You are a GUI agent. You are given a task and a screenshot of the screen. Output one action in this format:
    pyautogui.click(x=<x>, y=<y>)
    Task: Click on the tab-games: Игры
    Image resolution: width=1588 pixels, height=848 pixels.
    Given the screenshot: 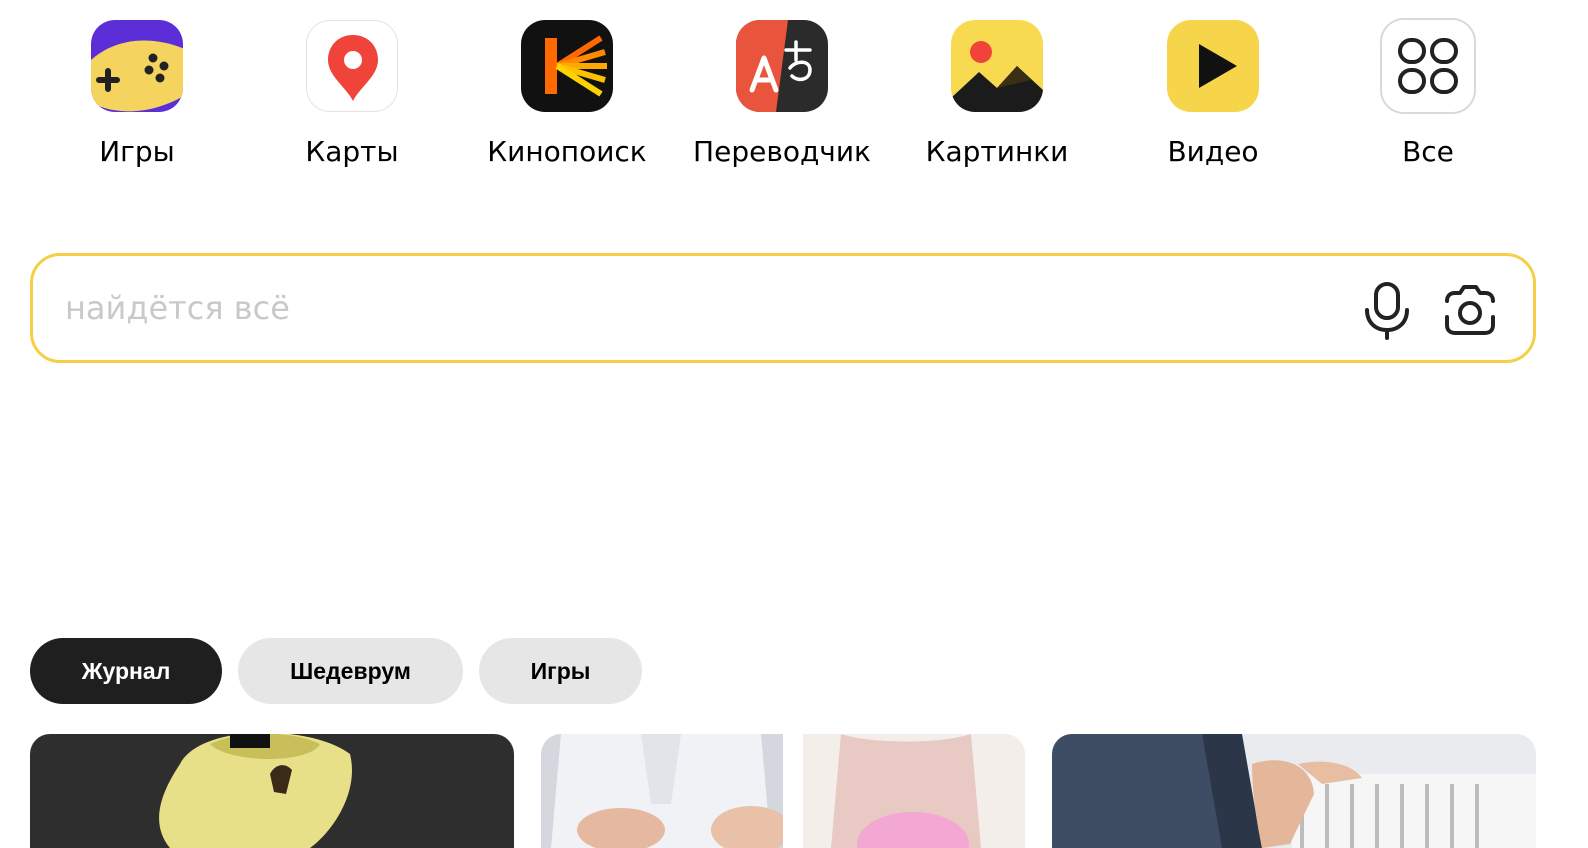 What is the action you would take?
    pyautogui.click(x=560, y=671)
    